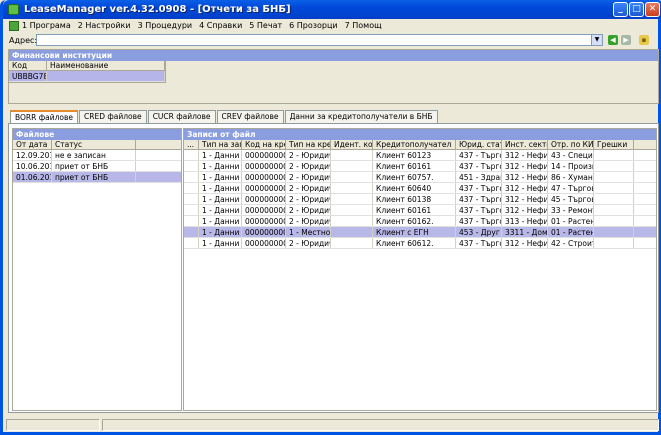 The width and height of the screenshot is (661, 435). I want to click on institutions-header: Финансови институции, so click(333, 55).